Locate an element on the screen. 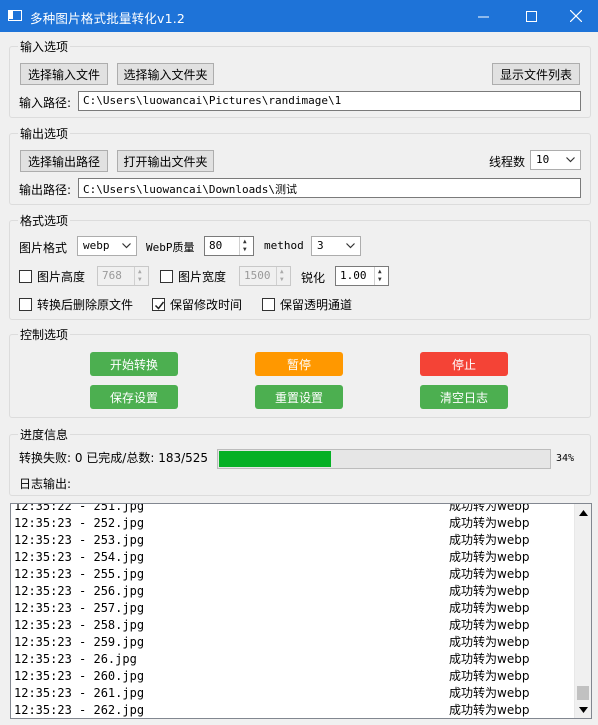  output-path-field: C:\Users\luowancai\Downloads\测试 is located at coordinates (329, 188).